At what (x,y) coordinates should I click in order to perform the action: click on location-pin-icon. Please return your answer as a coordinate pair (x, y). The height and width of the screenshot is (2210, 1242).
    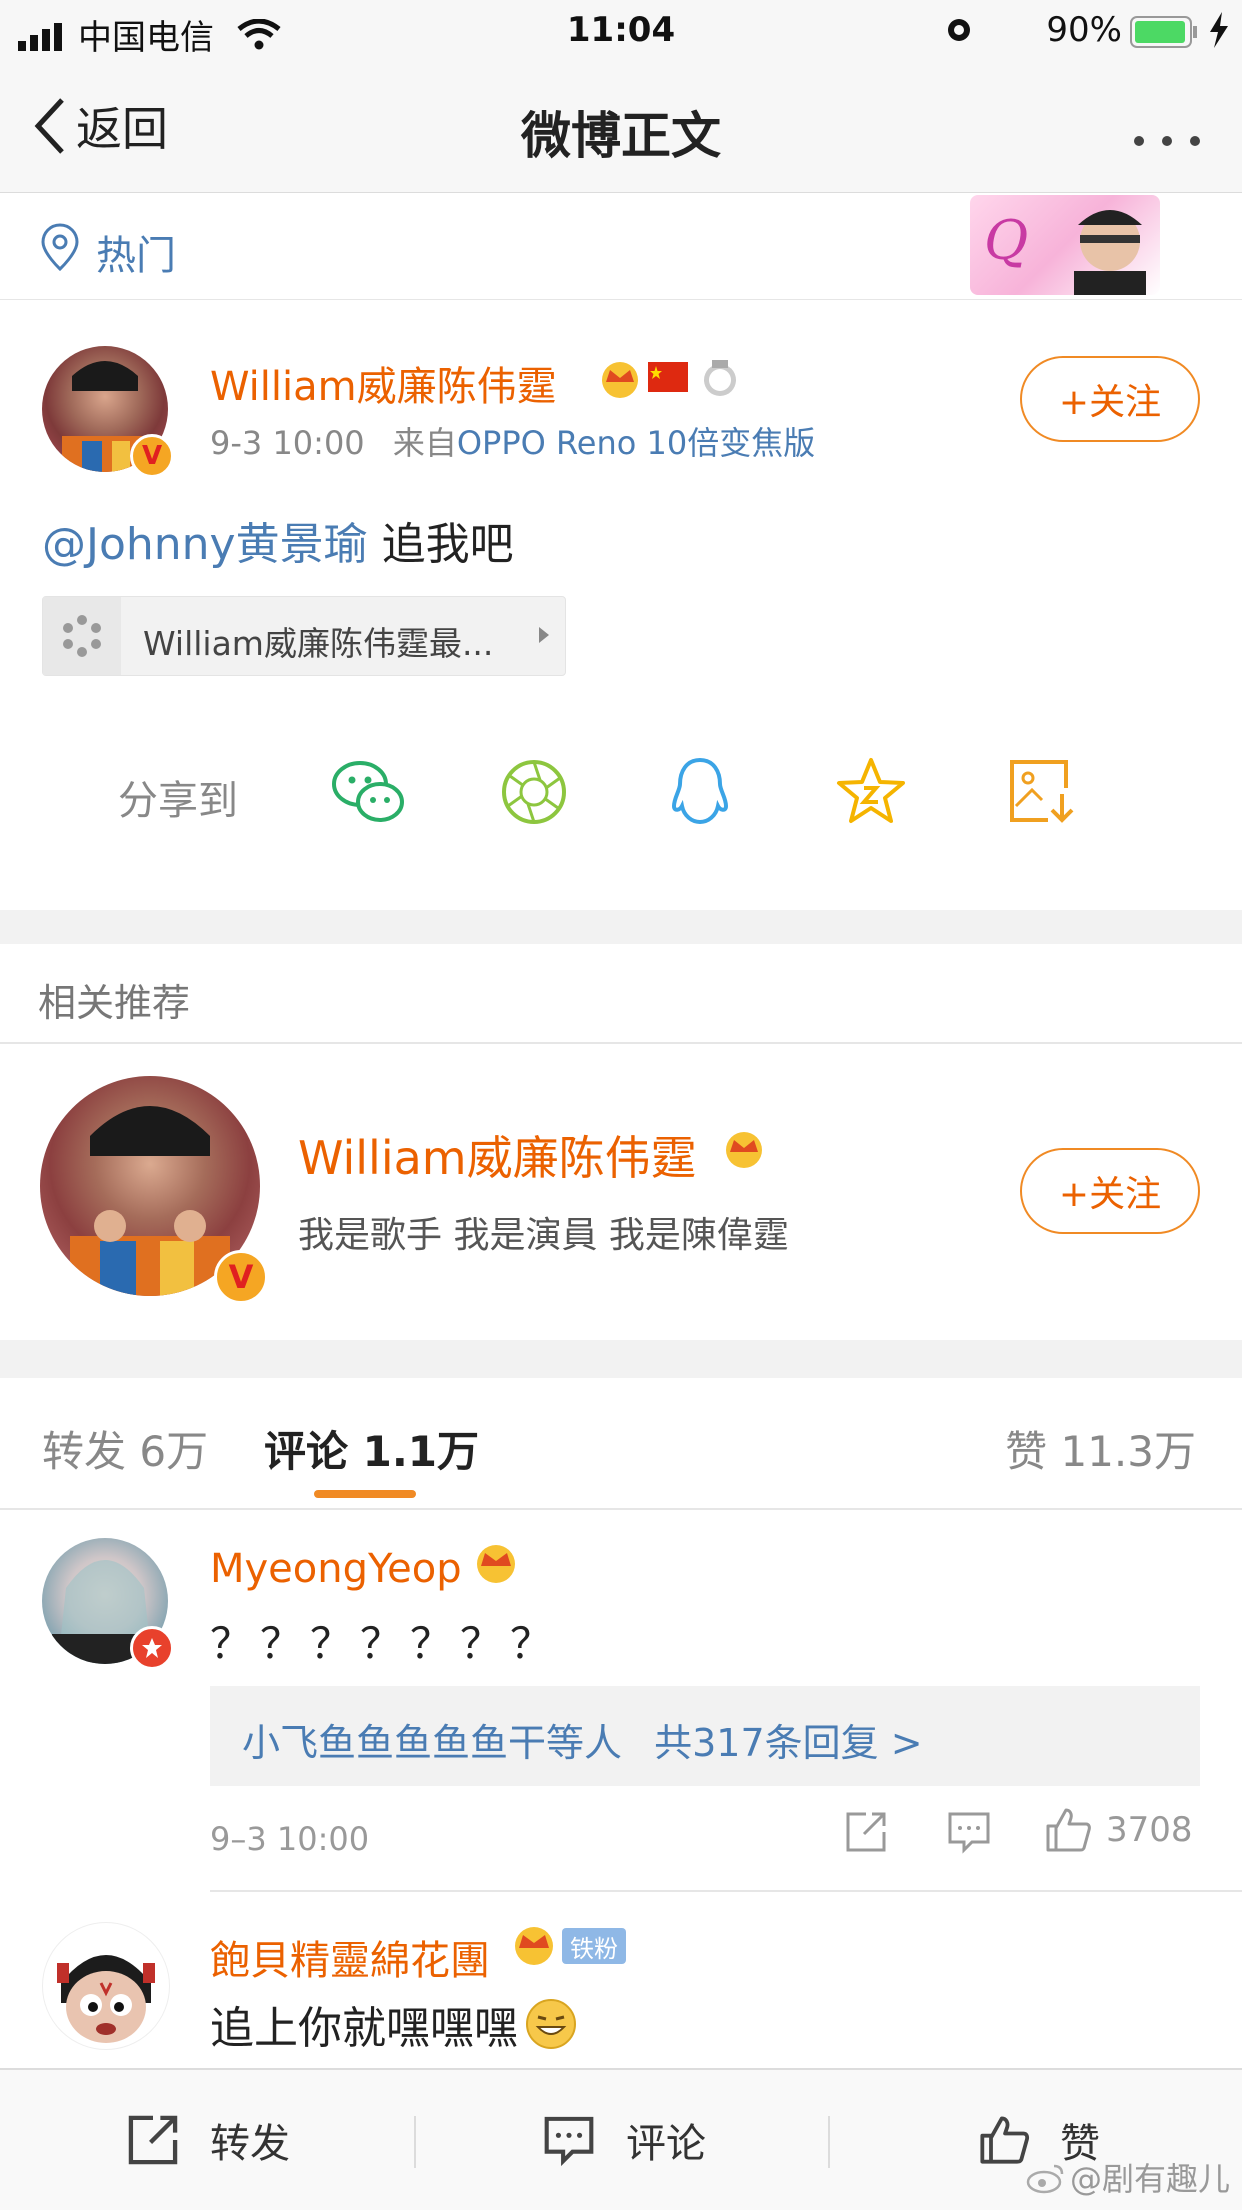
    Looking at the image, I should click on (60, 249).